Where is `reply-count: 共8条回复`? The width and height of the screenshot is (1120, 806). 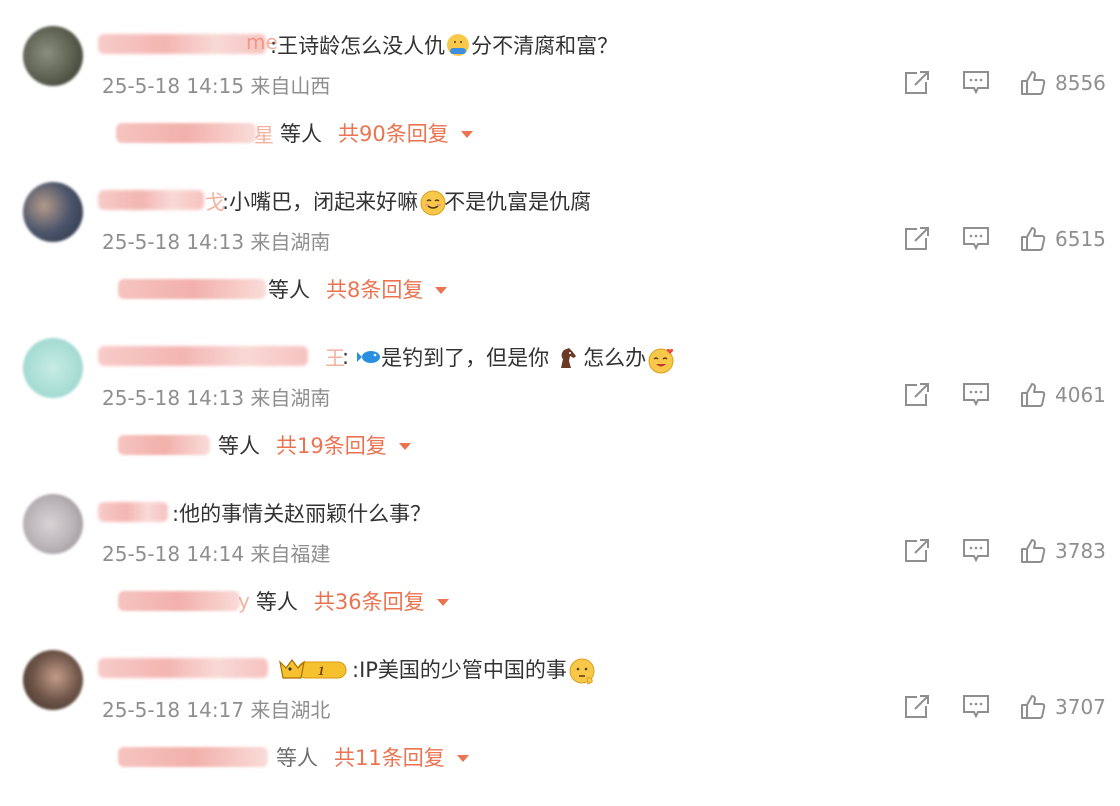
reply-count: 共8条回复 is located at coordinates (374, 289).